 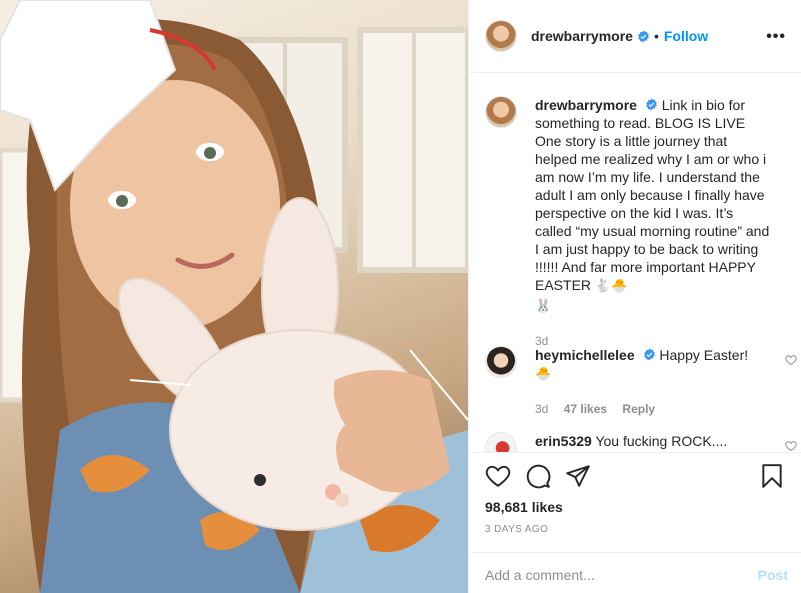 What do you see at coordinates (501, 112) in the screenshot?
I see `caption-avatar` at bounding box center [501, 112].